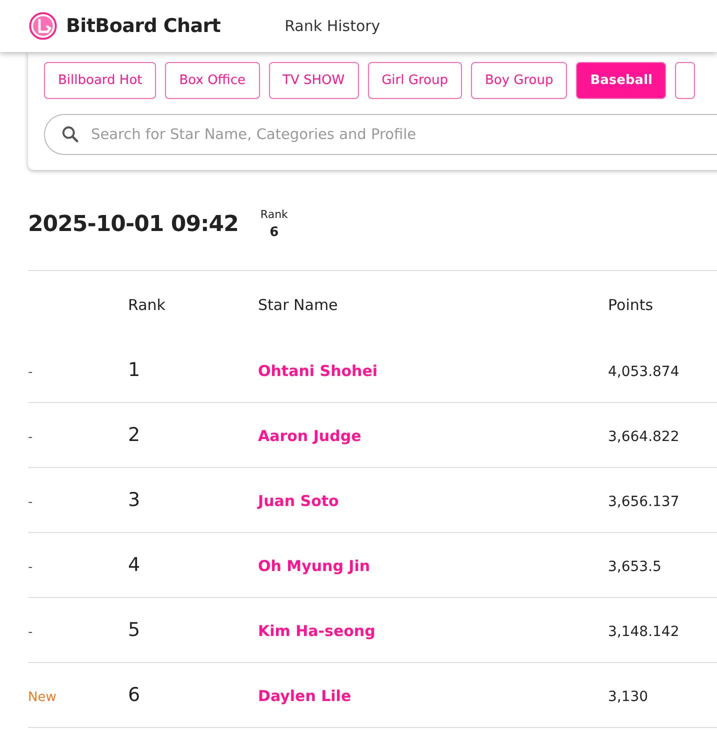 This screenshot has width=717, height=731. Describe the element at coordinates (274, 232) in the screenshot. I see `rank-value: 6` at that location.